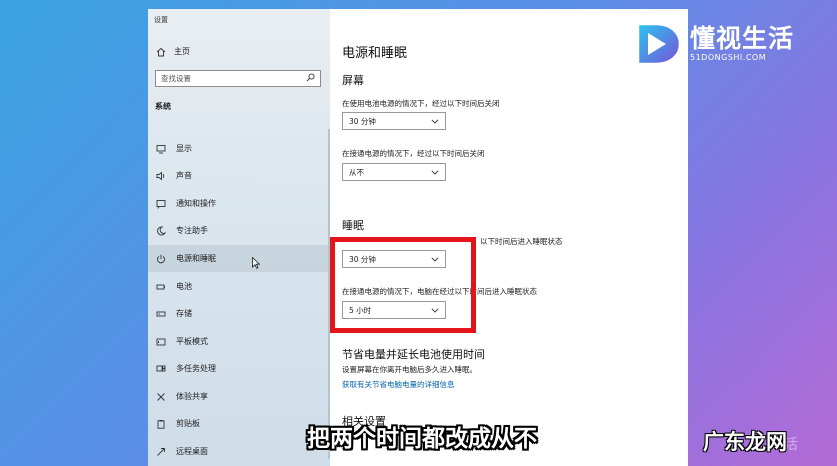  Describe the element at coordinates (745, 442) in the screenshot. I see `watermark: 广东龙网` at that location.